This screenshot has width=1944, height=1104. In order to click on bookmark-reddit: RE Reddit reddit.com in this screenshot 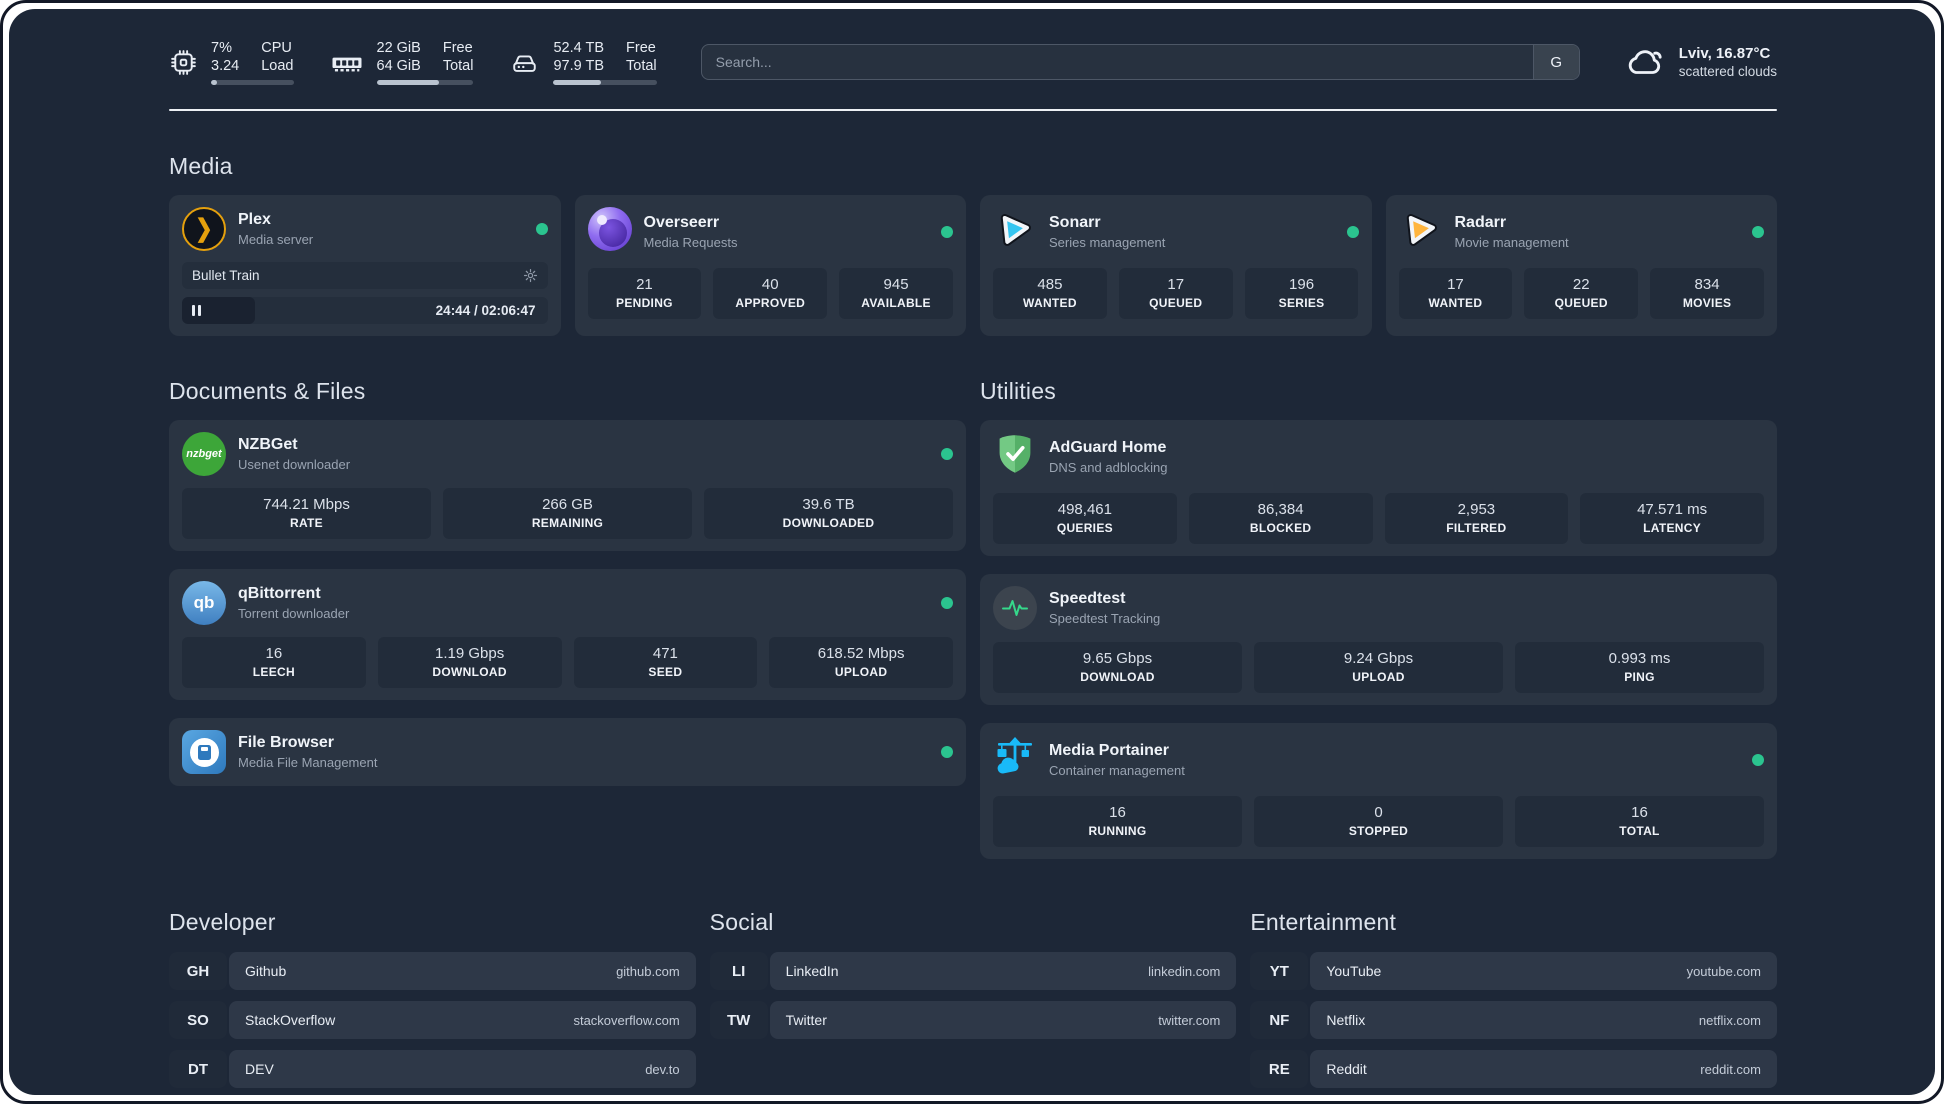, I will do `click(1513, 1069)`.